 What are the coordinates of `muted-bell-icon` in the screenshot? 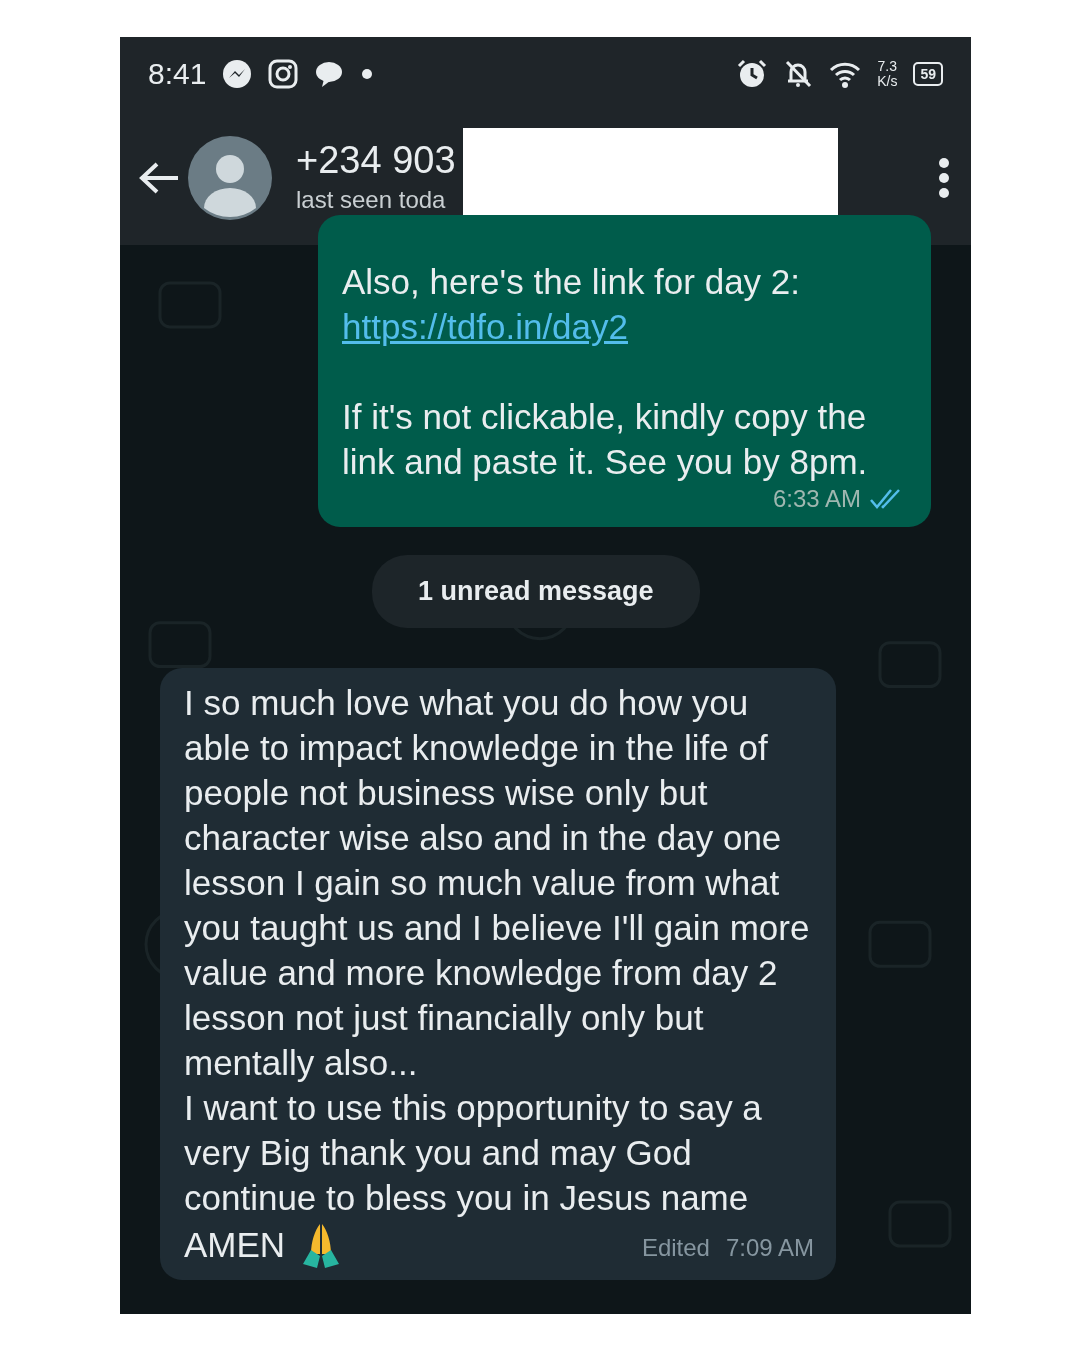 It's located at (798, 73).